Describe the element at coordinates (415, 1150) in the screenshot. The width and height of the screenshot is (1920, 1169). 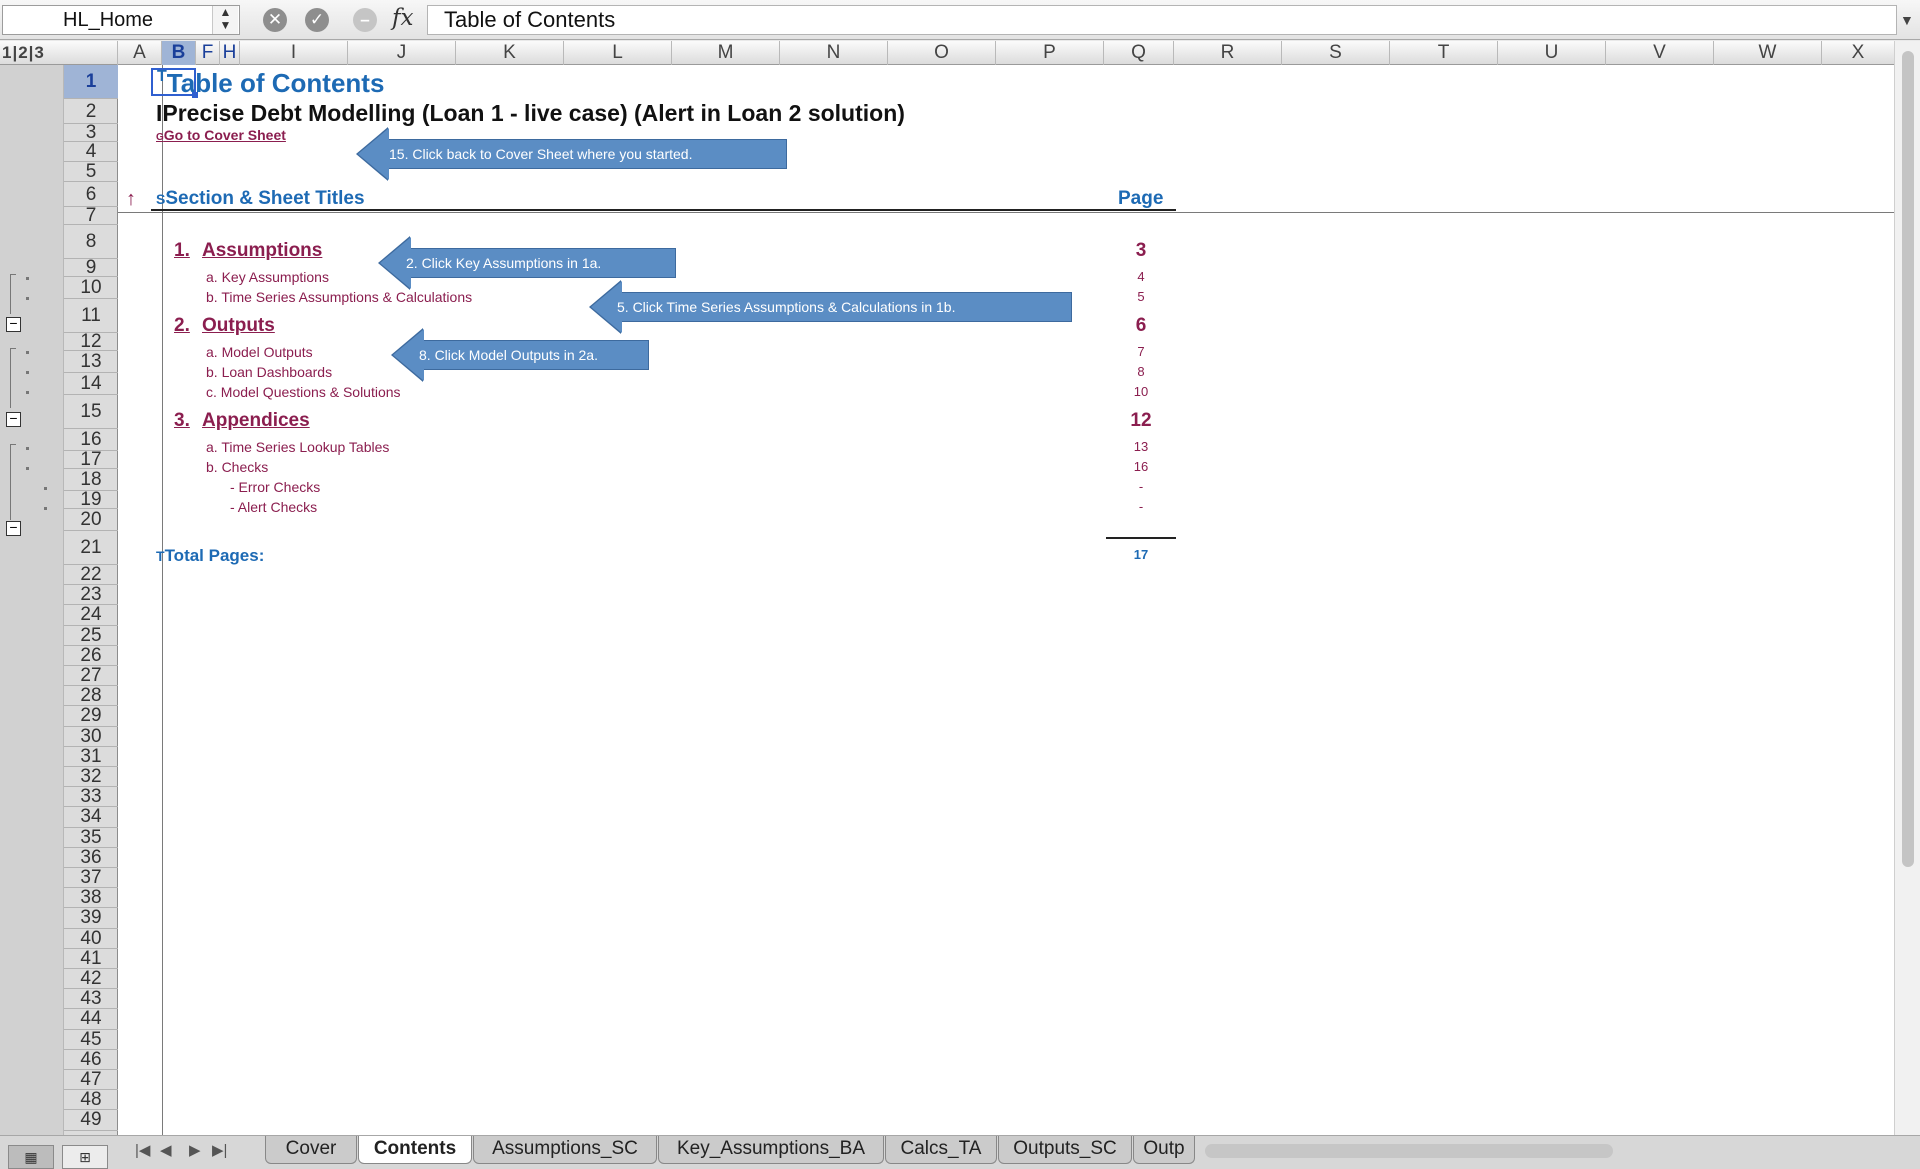
I see `sheet-tab-contents: Contents` at that location.